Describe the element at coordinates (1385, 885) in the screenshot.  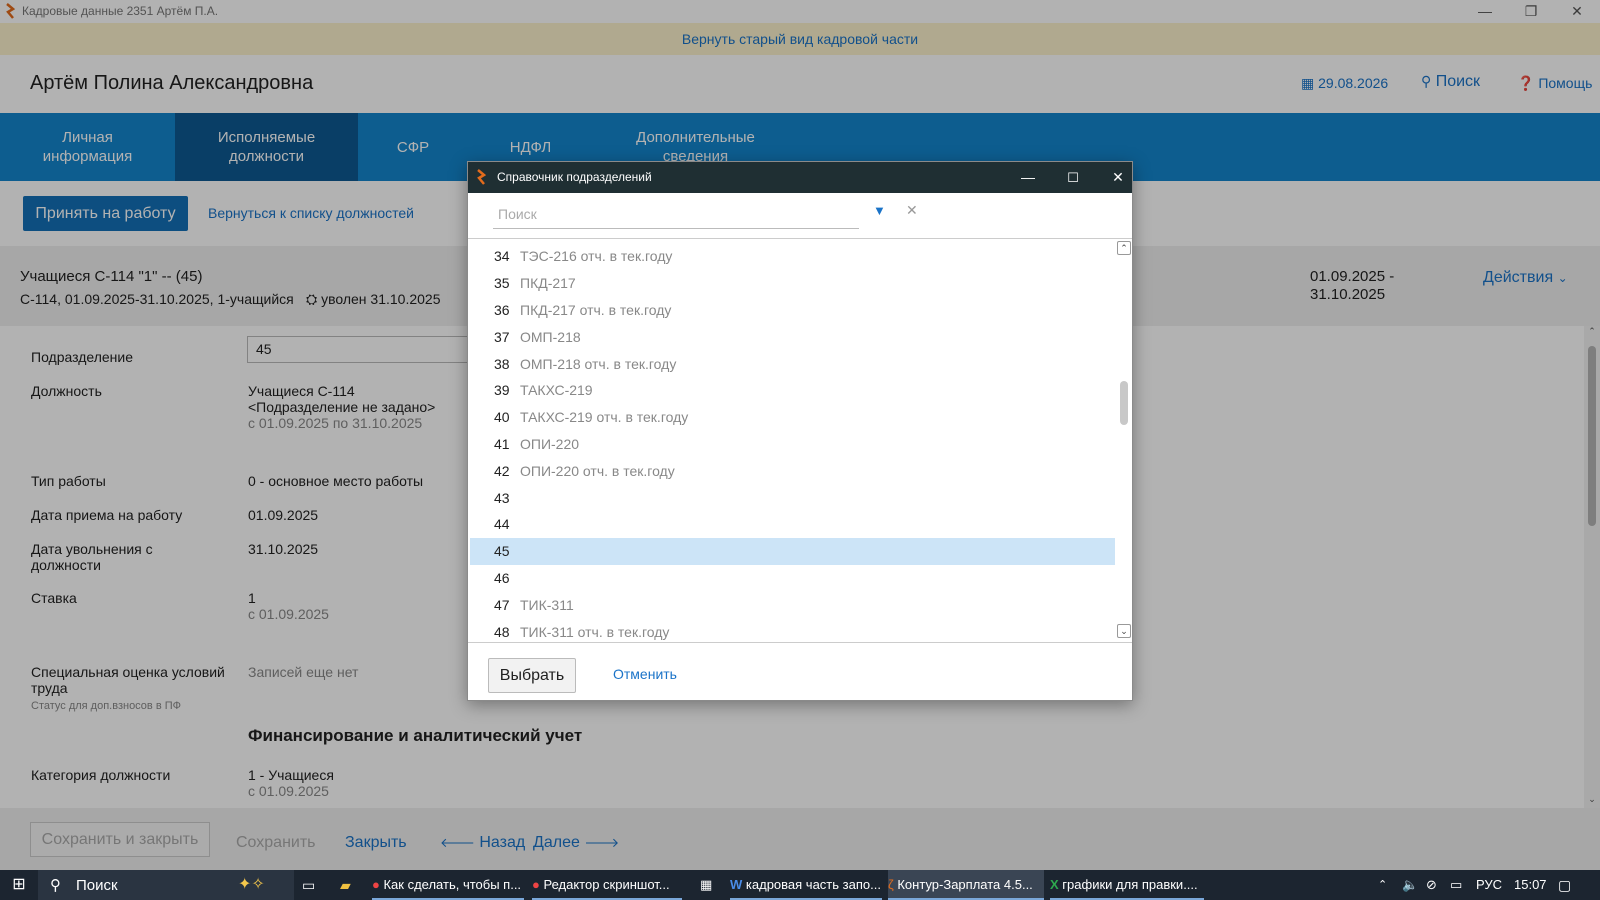
I see `tray-chevron-icon: ⌃` at that location.